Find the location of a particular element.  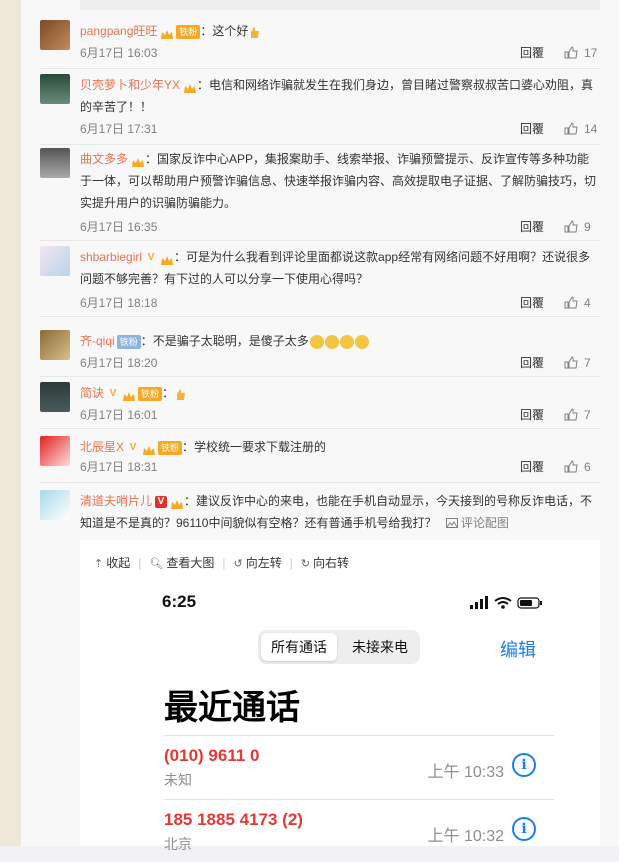

like-button: 17 is located at coordinates (582, 53).